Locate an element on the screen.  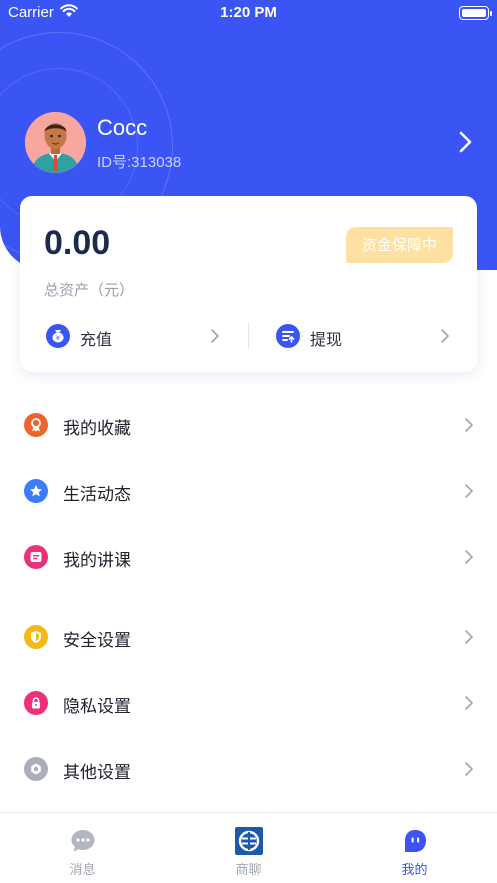
tab-me: 我的 is located at coordinates (414, 848).